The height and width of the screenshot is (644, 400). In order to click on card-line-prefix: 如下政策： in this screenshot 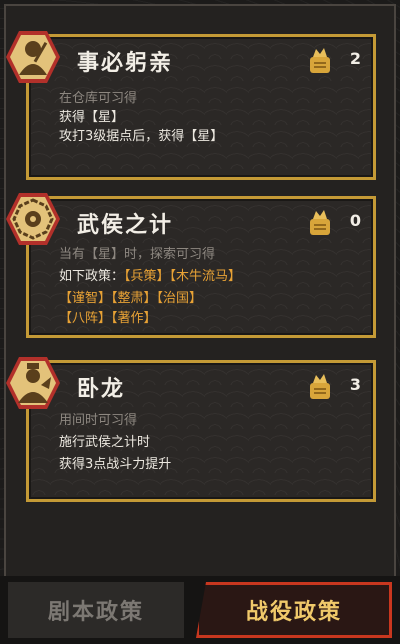, I will do `click(92, 276)`.